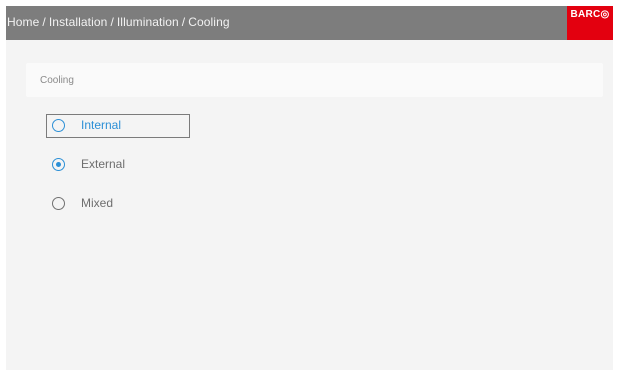  I want to click on breadcrumb-installation: Installation, so click(78, 22).